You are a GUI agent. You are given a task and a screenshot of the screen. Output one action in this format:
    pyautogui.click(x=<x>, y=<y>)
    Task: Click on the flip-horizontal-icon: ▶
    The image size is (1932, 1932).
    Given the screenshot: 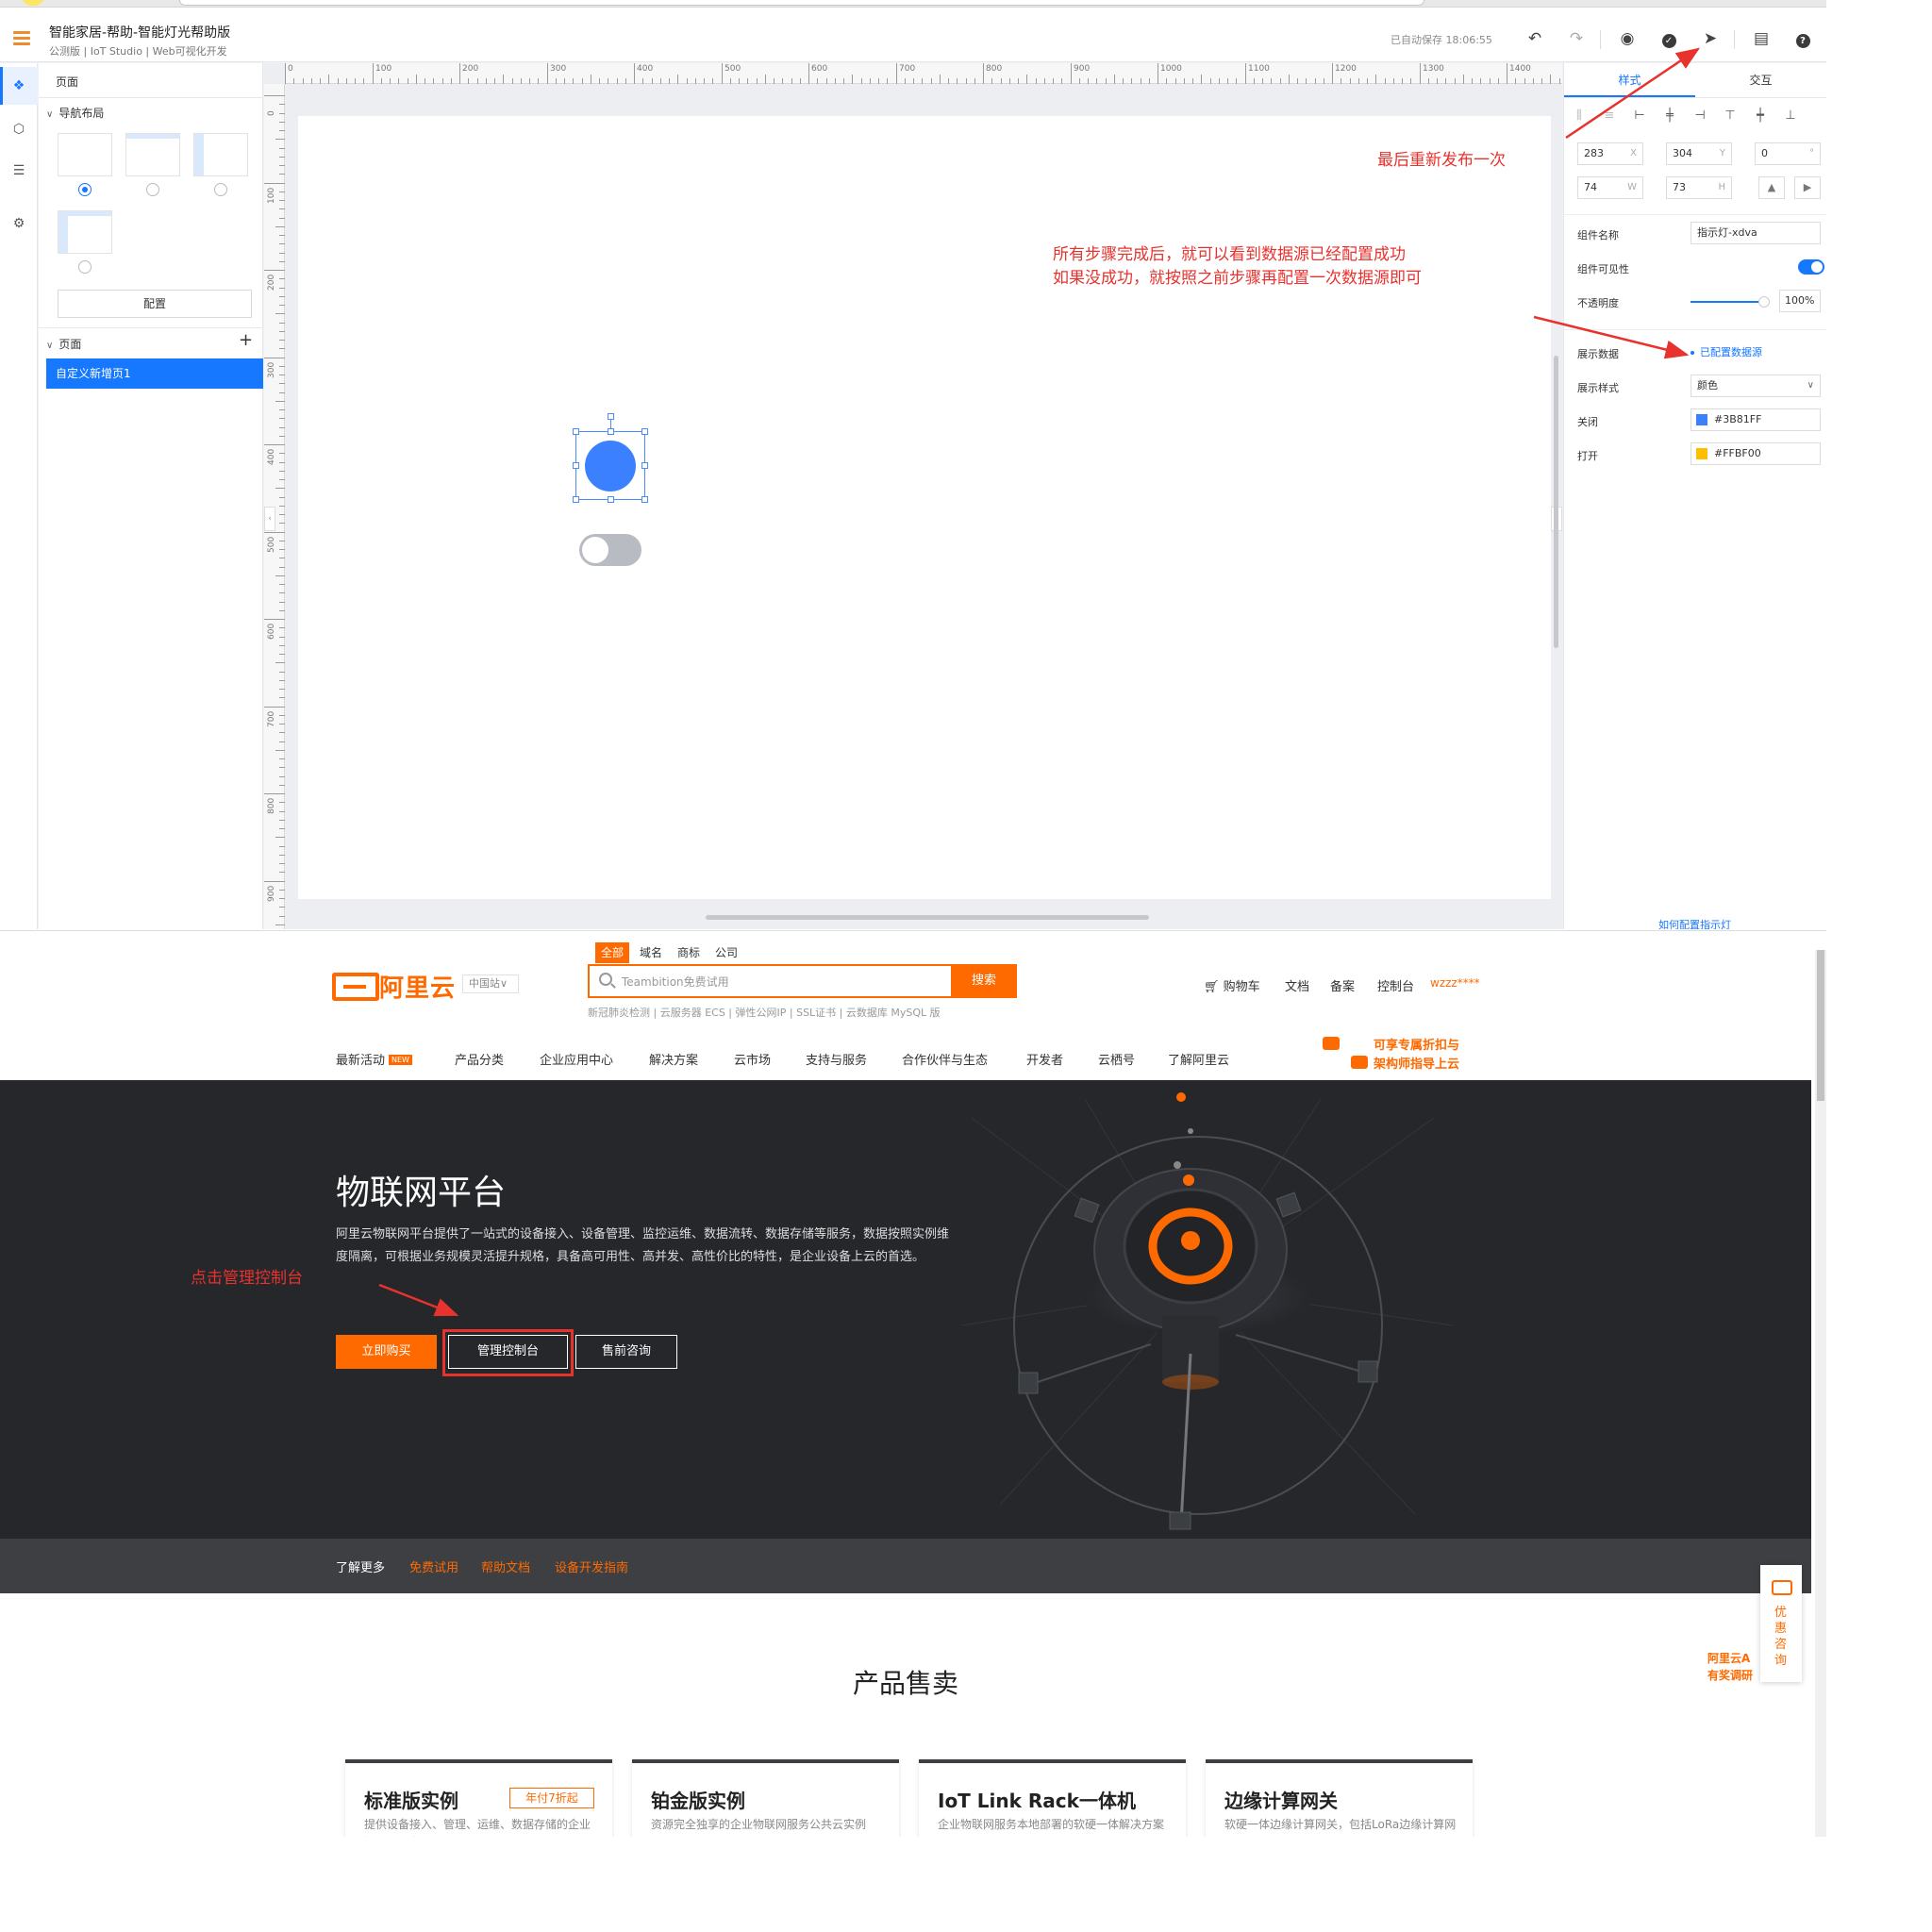 What is the action you would take?
    pyautogui.click(x=1807, y=187)
    